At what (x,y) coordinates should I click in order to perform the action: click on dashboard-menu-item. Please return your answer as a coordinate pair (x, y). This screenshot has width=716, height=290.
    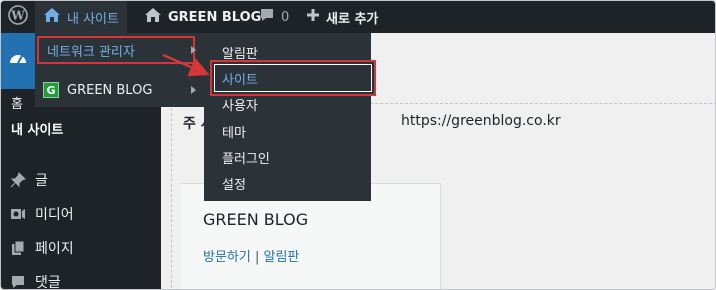
    Looking at the image, I should click on (18, 61).